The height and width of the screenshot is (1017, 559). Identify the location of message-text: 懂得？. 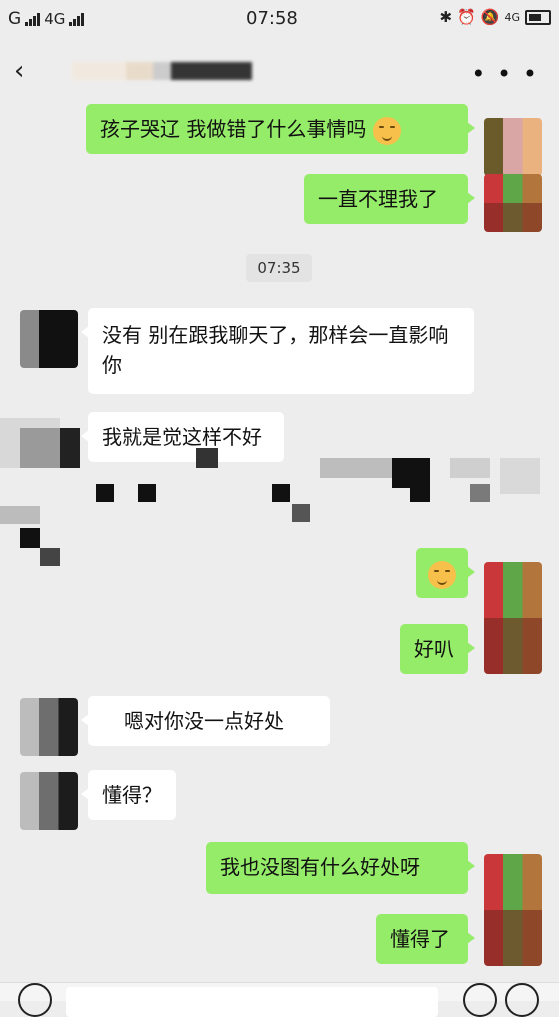
(132, 795).